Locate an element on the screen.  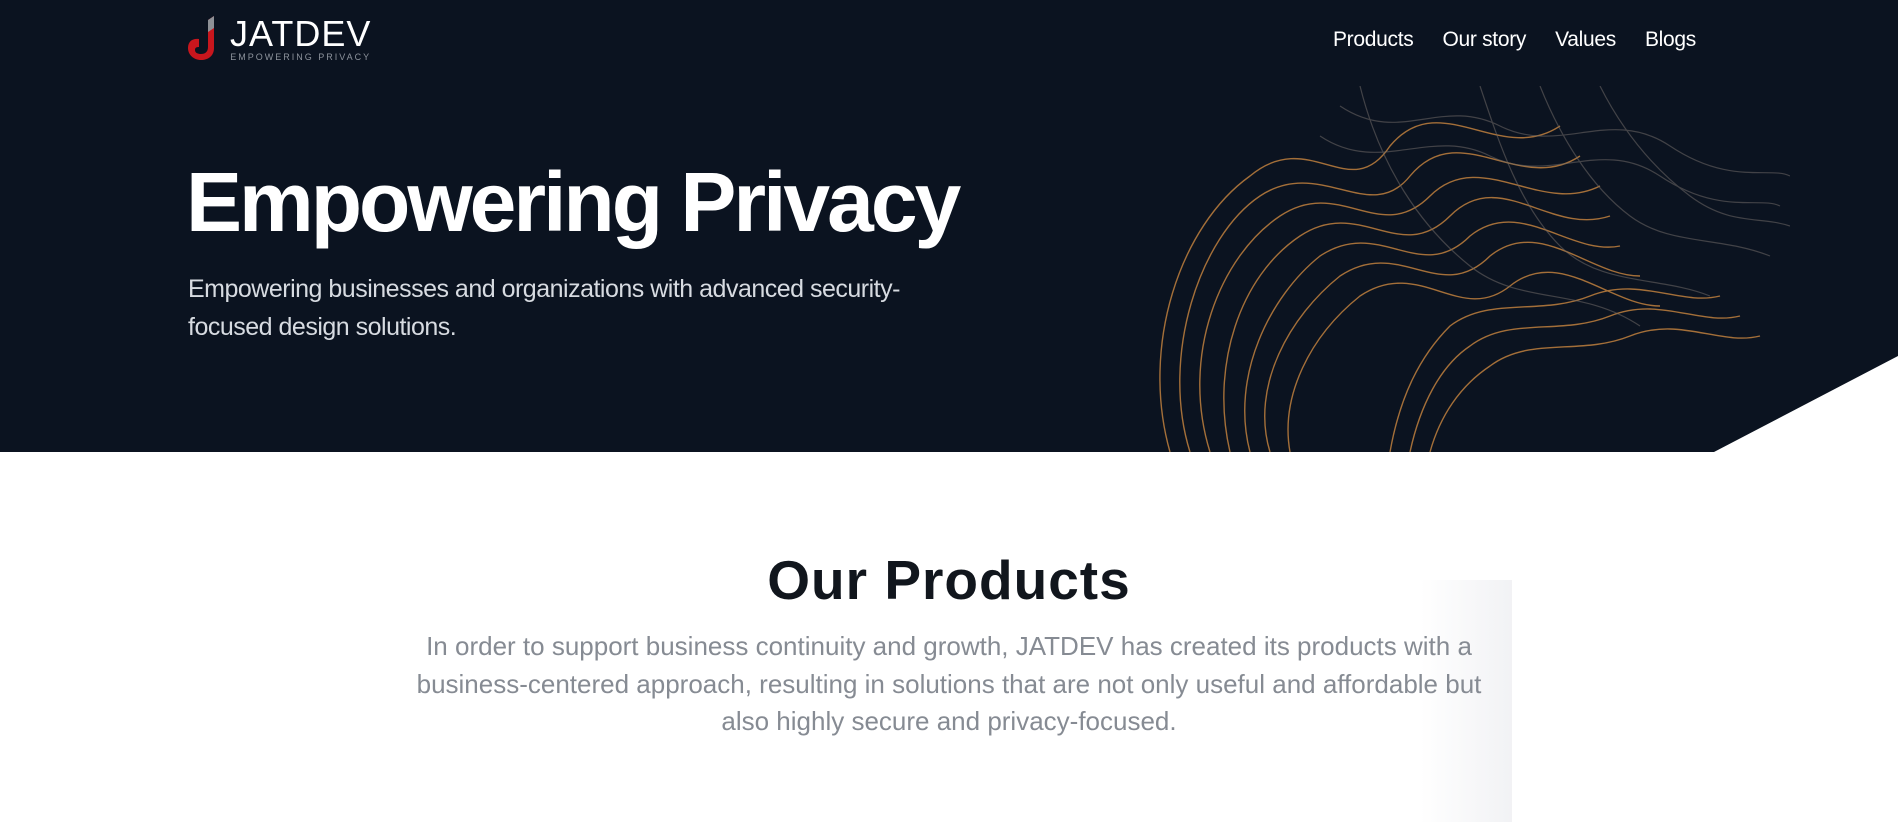
nav-link-blogs: Blogs is located at coordinates (1670, 40).